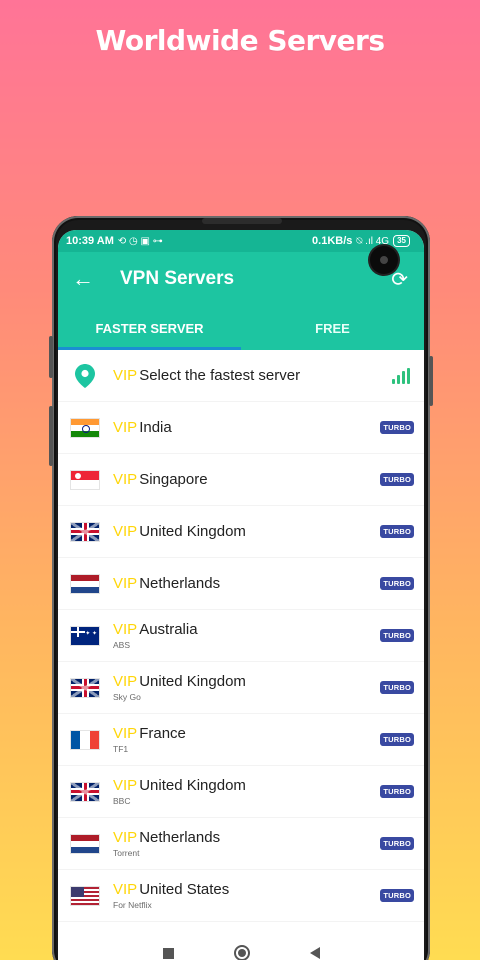  Describe the element at coordinates (85, 635) in the screenshot. I see `flag-au-icon` at that location.